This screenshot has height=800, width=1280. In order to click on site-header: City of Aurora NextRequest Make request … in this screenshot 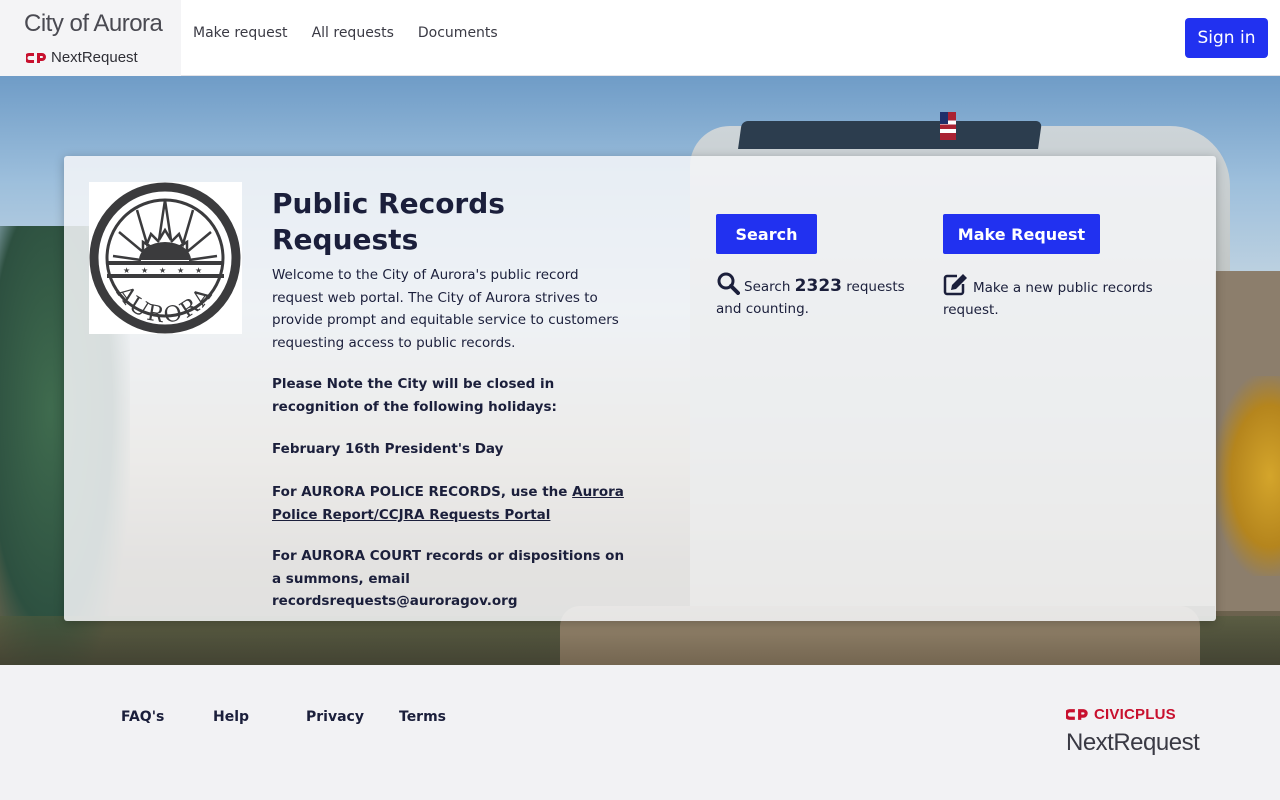, I will do `click(640, 38)`.